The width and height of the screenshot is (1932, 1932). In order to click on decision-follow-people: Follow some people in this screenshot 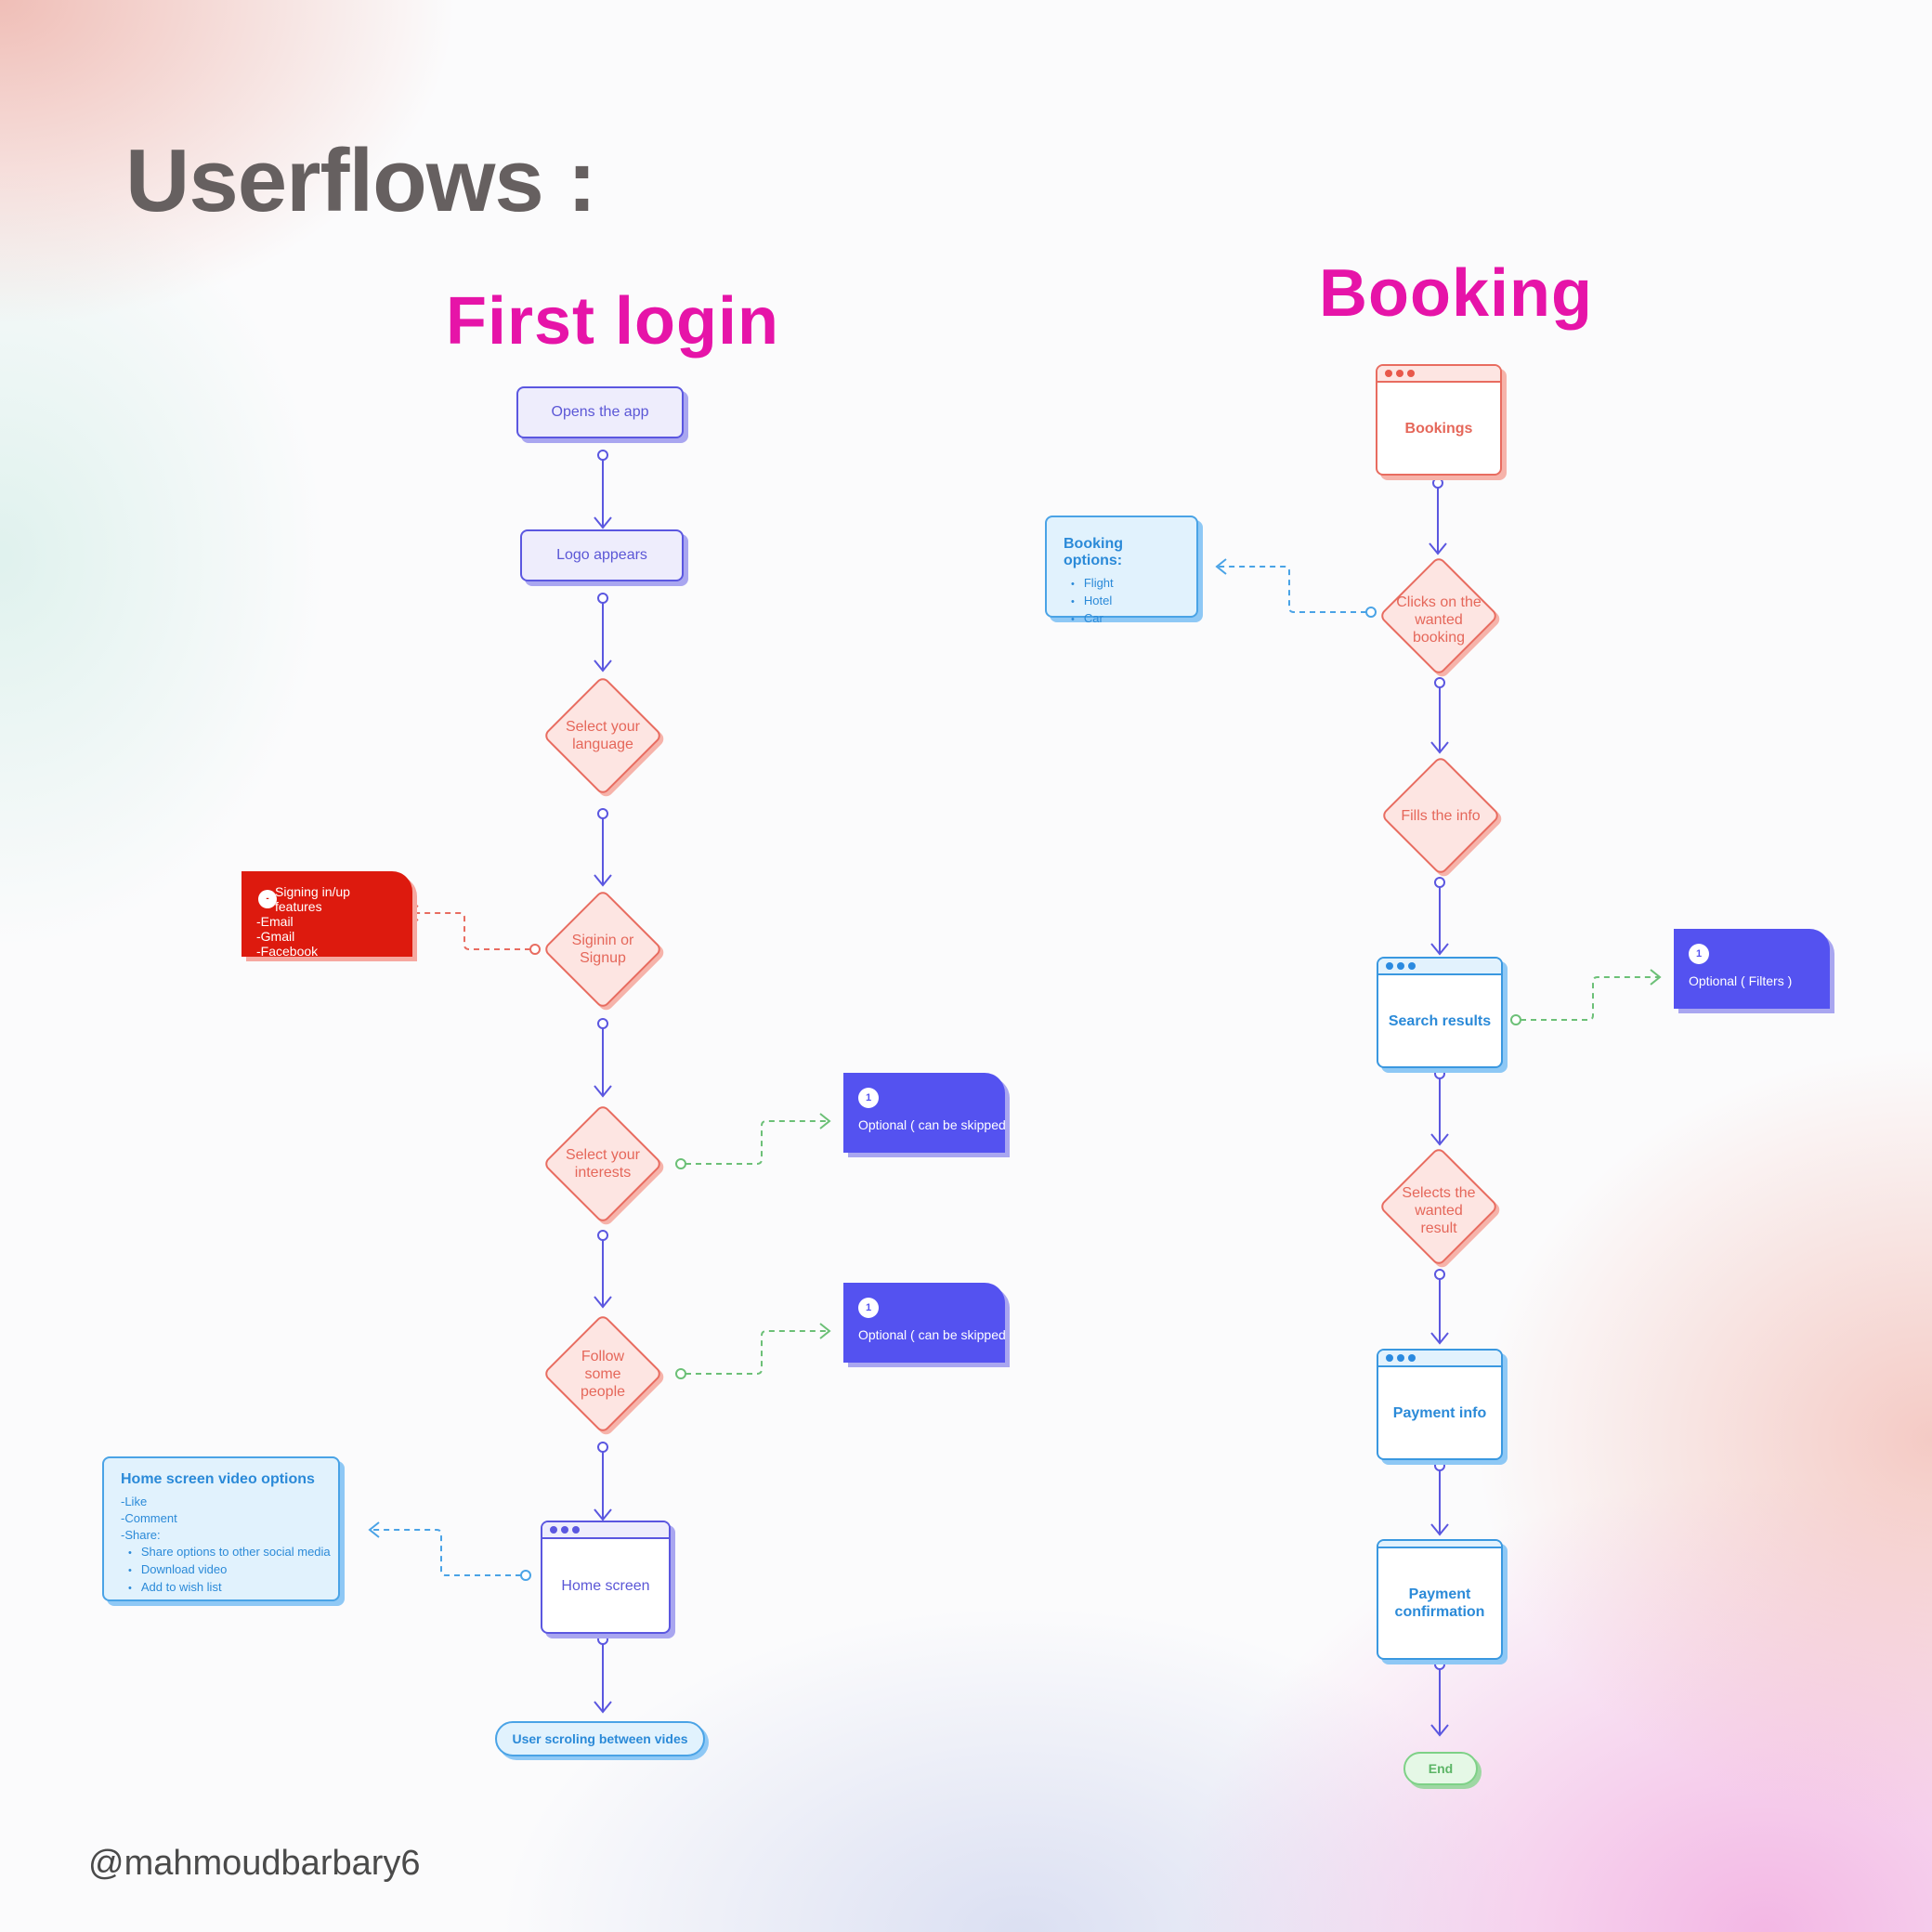, I will do `click(603, 1373)`.